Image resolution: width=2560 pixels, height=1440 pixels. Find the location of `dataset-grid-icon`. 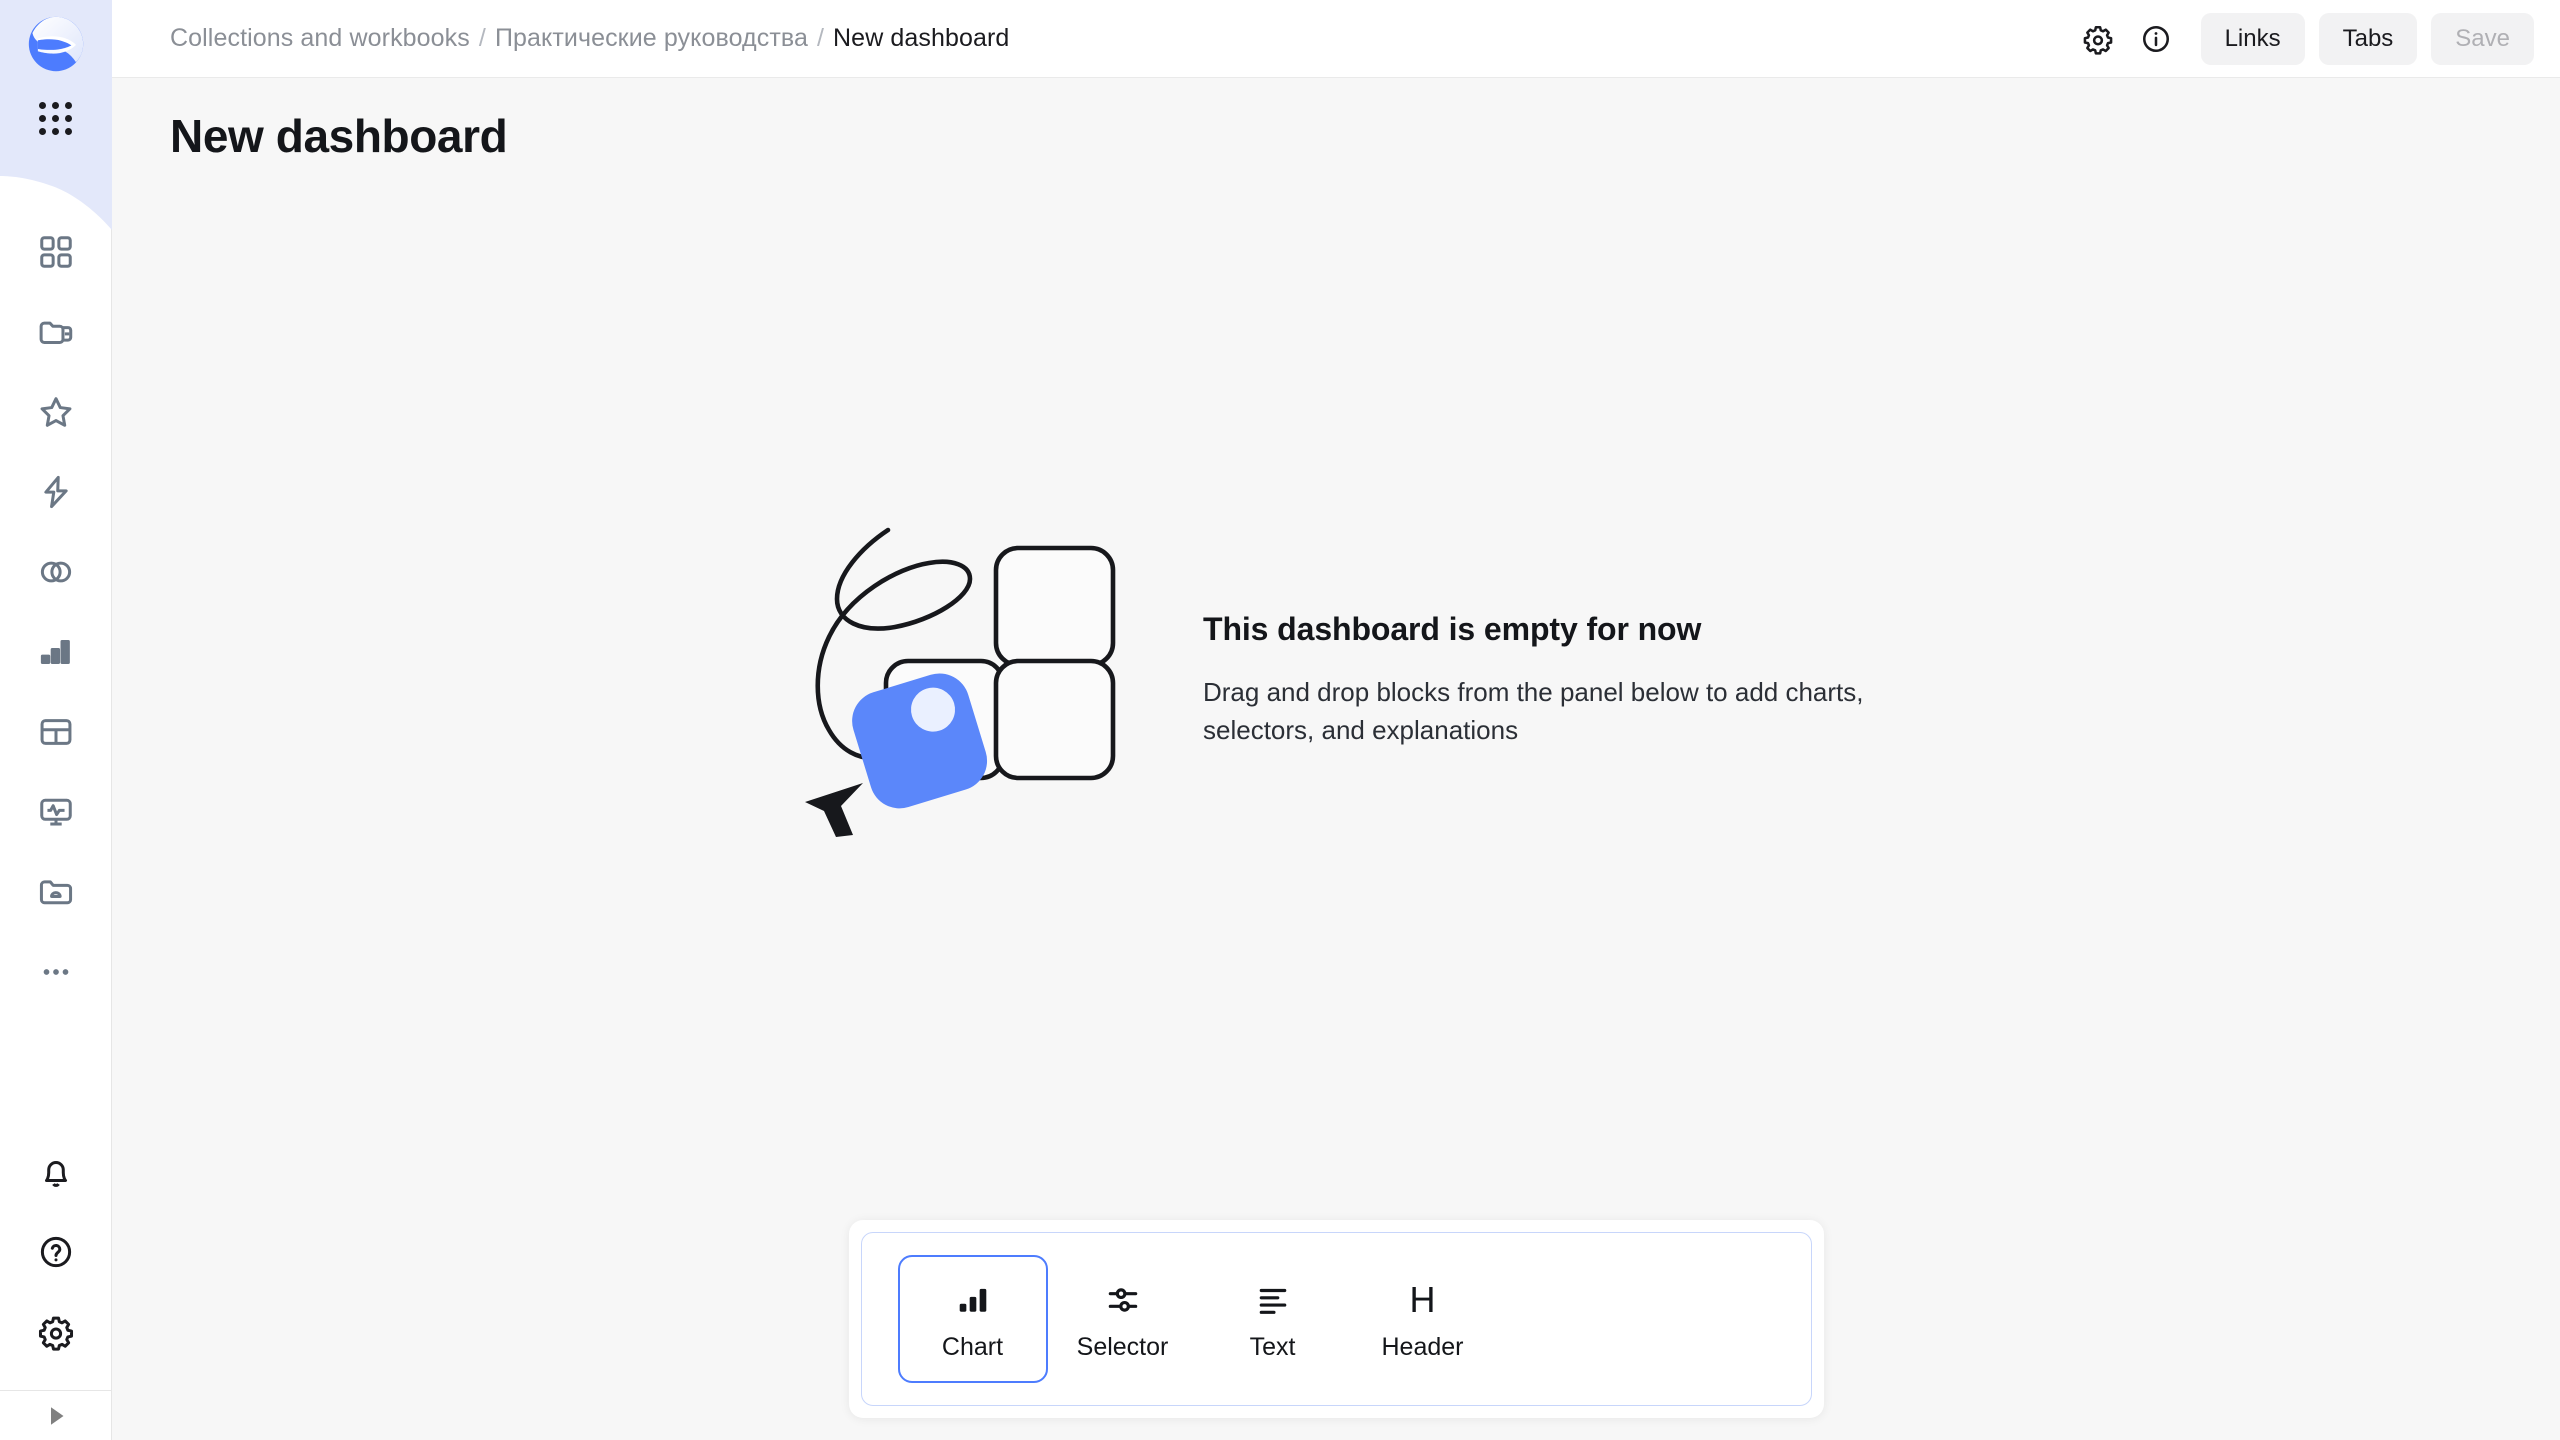

dataset-grid-icon is located at coordinates (55, 732).